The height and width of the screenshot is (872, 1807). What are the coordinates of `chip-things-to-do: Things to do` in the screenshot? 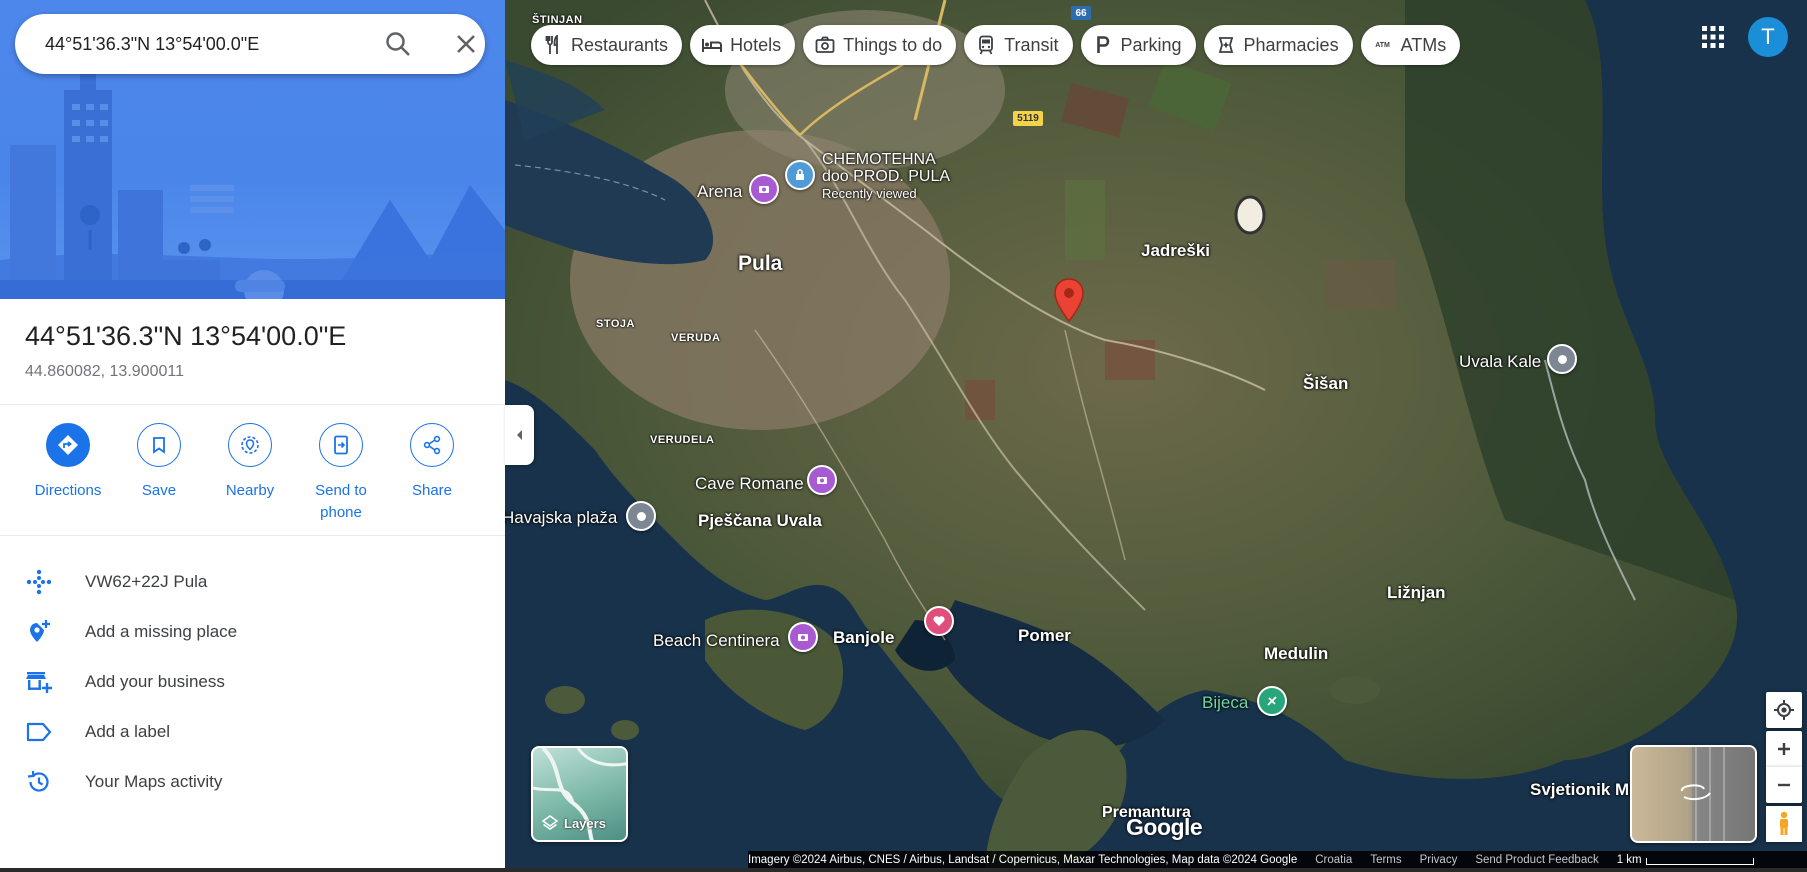 It's located at (880, 45).